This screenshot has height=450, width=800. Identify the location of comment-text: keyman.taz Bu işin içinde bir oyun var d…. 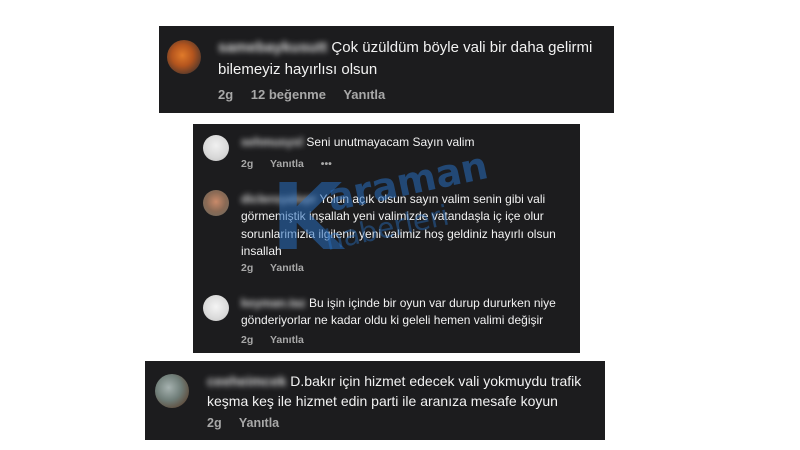
(406, 312).